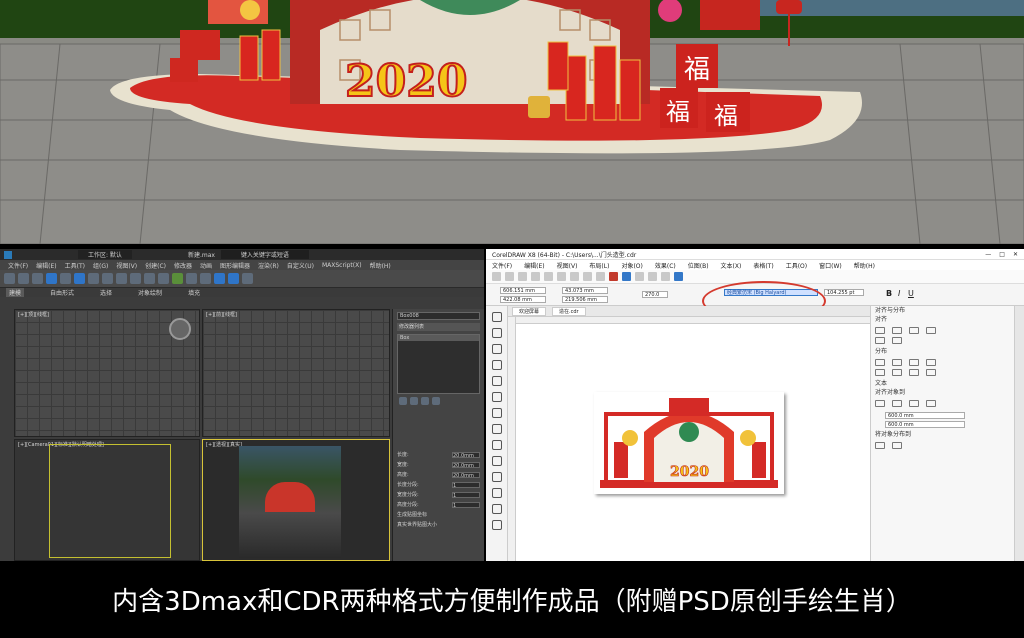 The image size is (1024, 638). Describe the element at coordinates (567, 265) in the screenshot. I see `cdr-menu-view: 视图(V)` at that location.